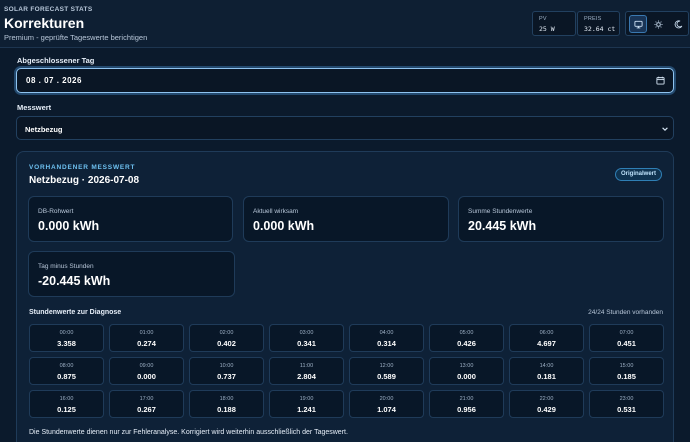  Describe the element at coordinates (146, 399) in the screenshot. I see `hour-time: 17:00` at that location.